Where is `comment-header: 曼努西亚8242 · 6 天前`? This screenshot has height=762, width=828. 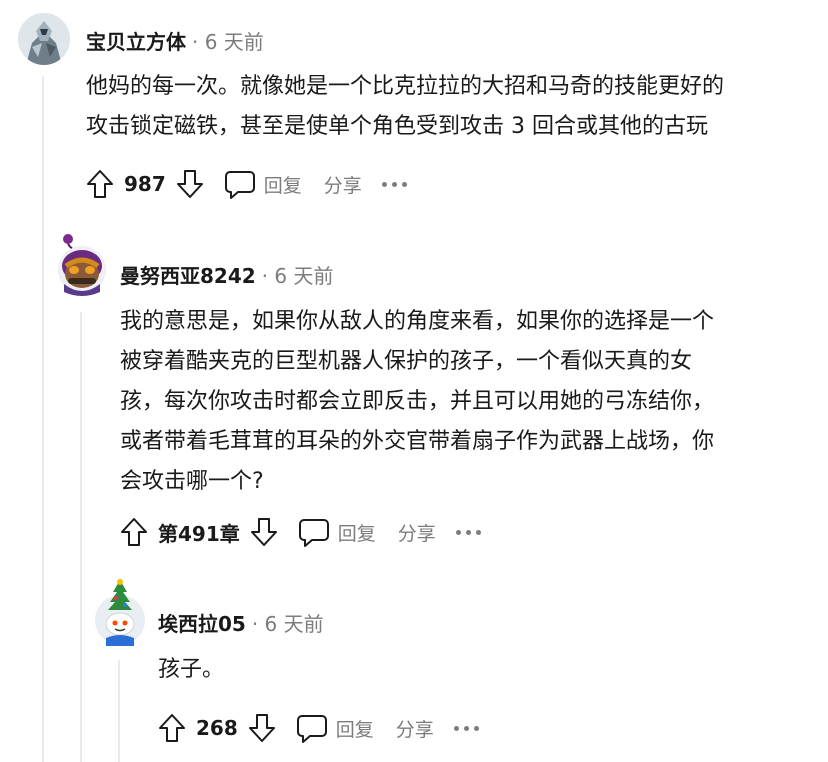 comment-header: 曼努西亚8242 · 6 天前 is located at coordinates (226, 274).